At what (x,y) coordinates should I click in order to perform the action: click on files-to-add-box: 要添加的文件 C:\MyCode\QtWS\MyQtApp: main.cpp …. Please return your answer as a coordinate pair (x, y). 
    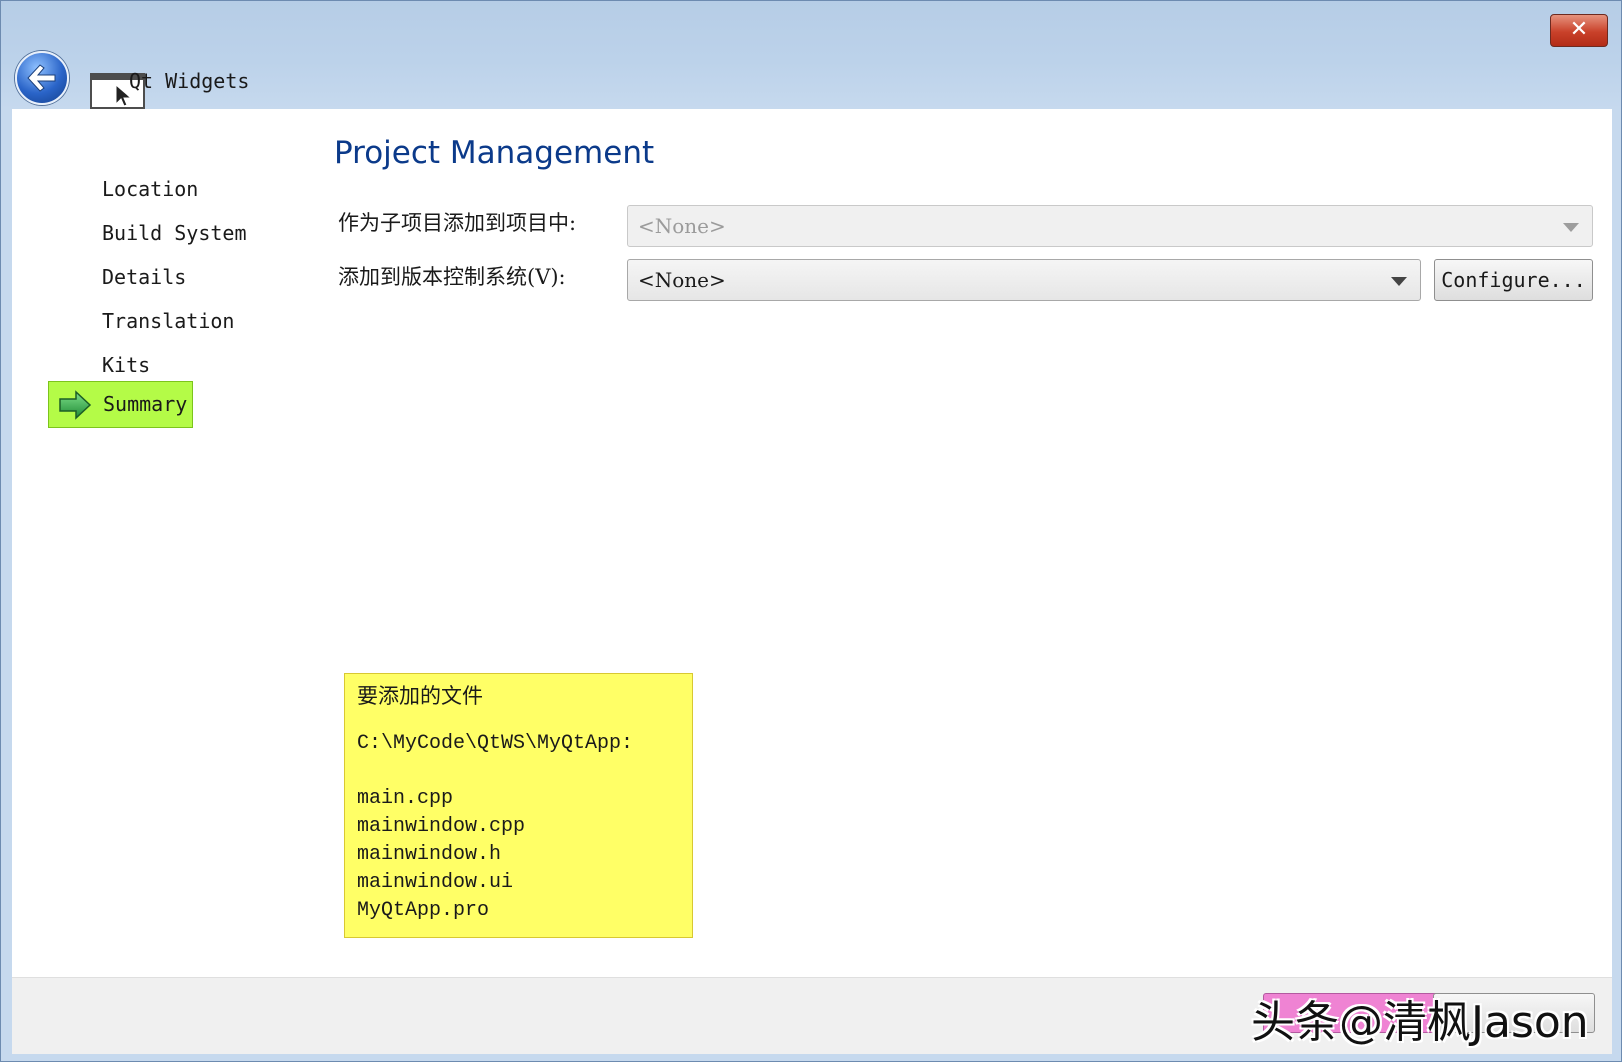
    Looking at the image, I should click on (518, 805).